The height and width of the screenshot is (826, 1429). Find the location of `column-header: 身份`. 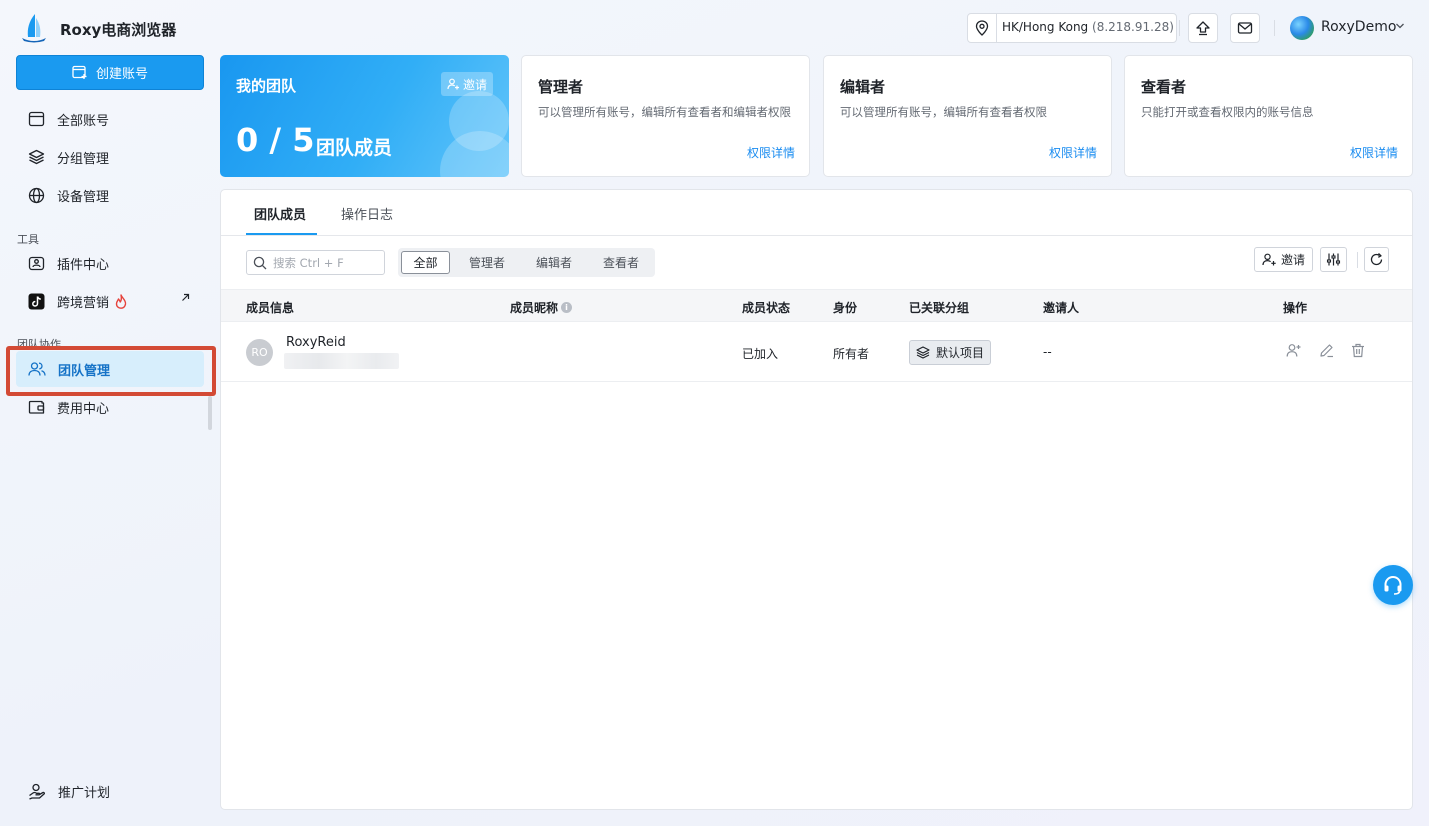

column-header: 身份 is located at coordinates (845, 308).